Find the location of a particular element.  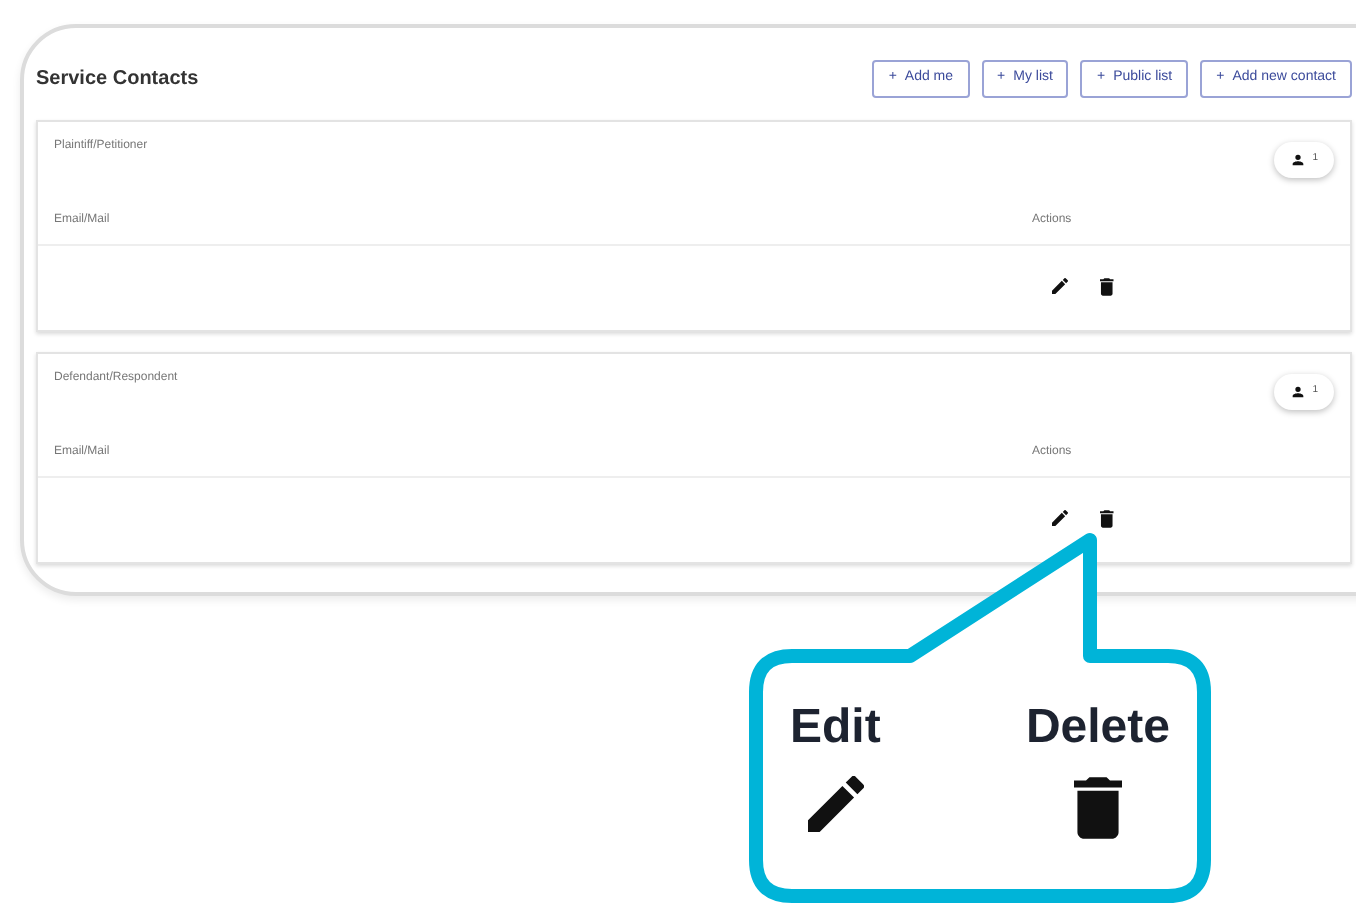

callout-label: Delete is located at coordinates (1097, 728).